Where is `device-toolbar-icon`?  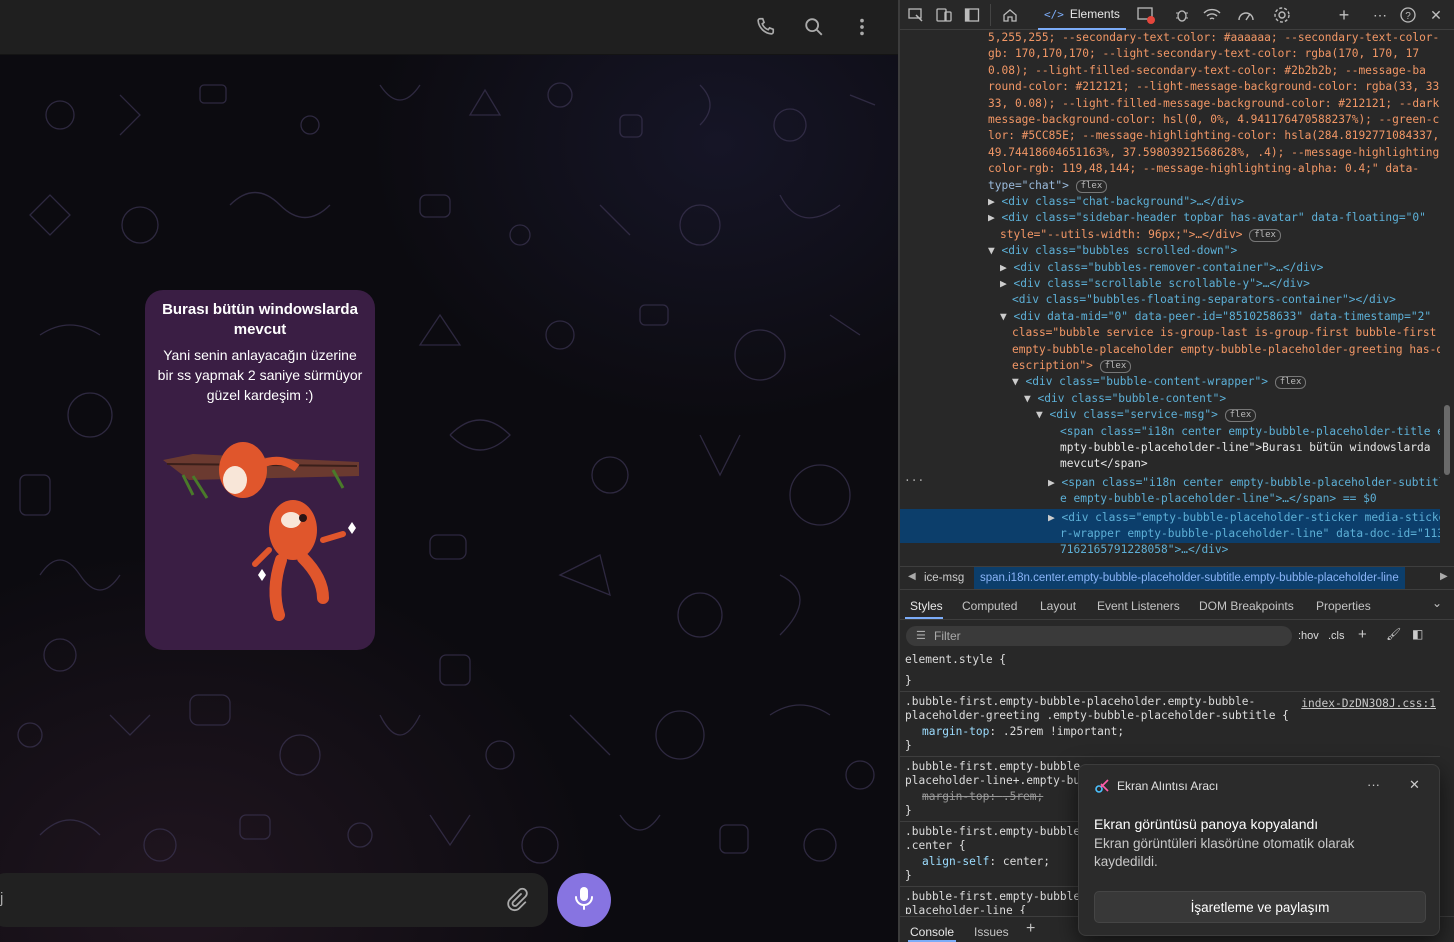
device-toolbar-icon is located at coordinates (944, 15).